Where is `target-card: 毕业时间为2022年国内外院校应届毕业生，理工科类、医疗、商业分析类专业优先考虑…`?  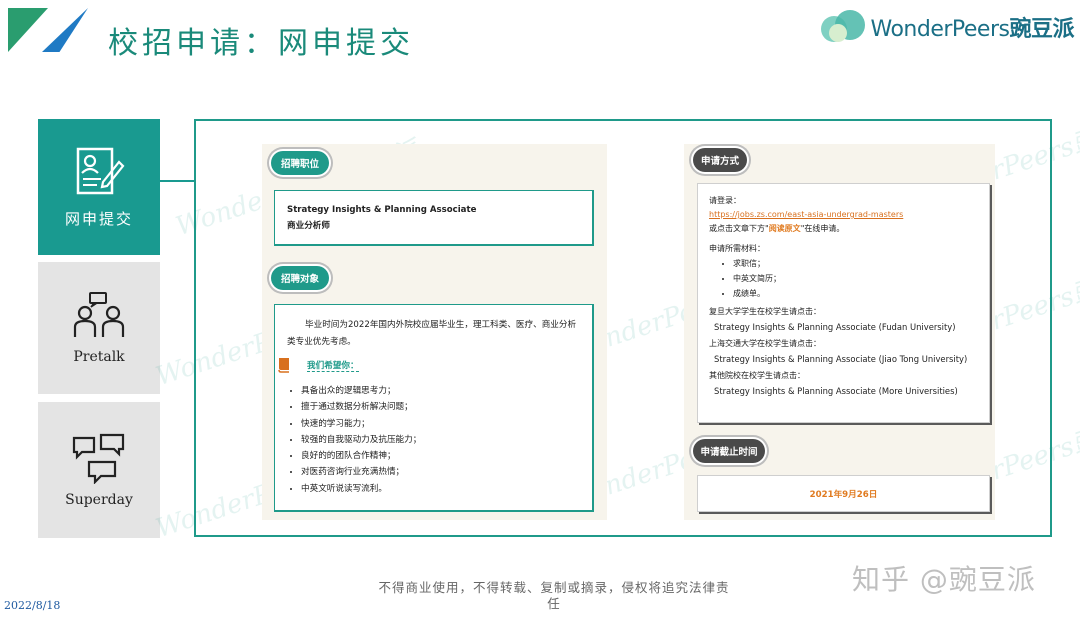
target-card: 毕业时间为2022年国内外院校应届毕业生，理工科类、医疗、商业分析类专业优先考虑… is located at coordinates (434, 408).